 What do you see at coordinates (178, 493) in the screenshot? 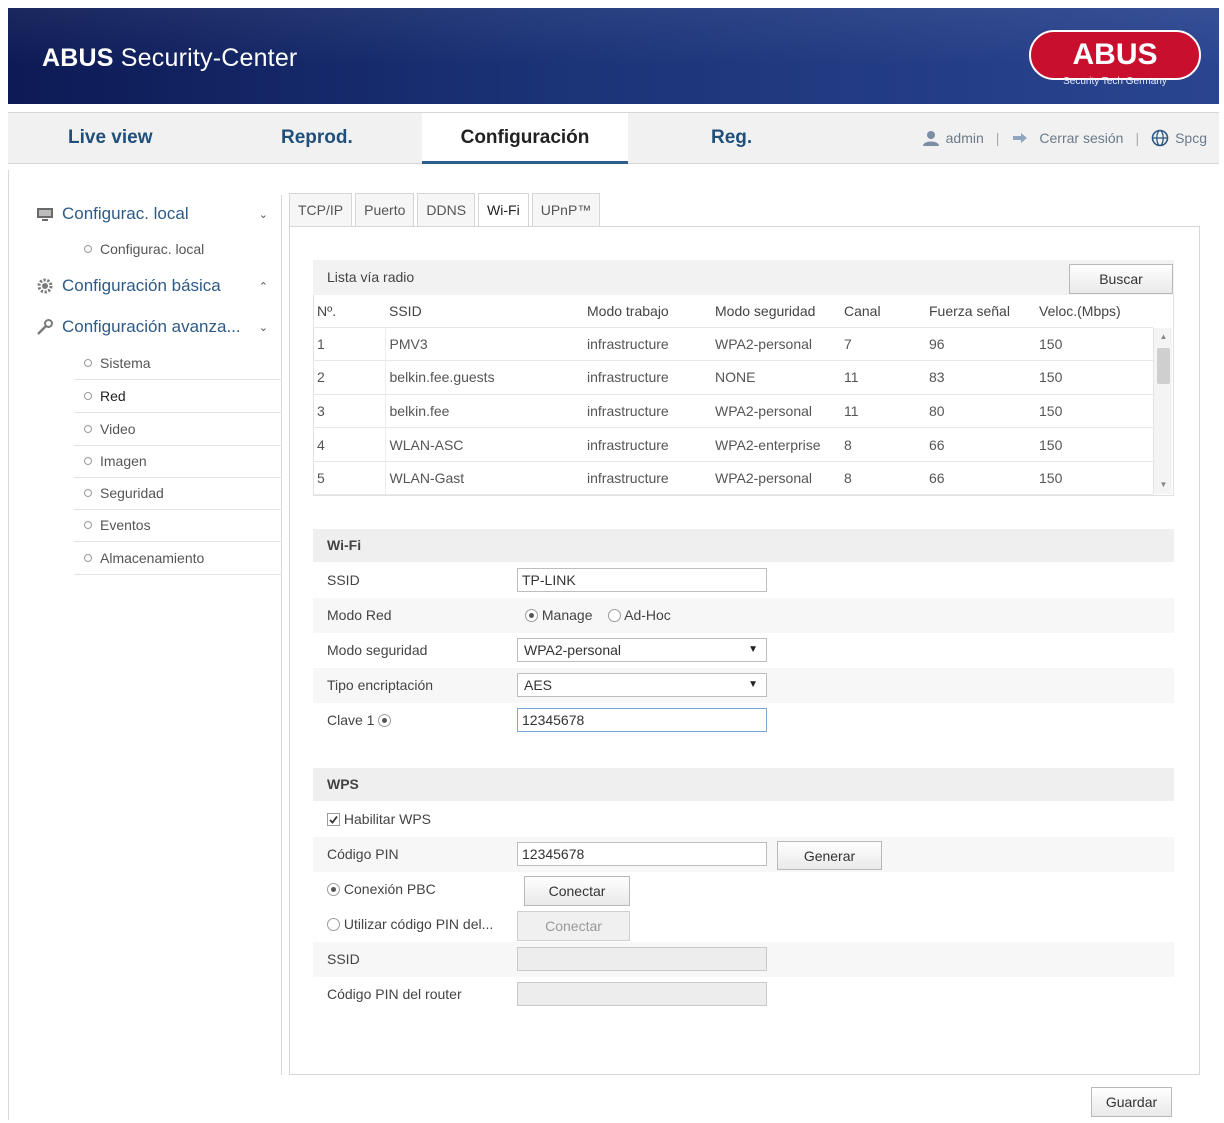
I see `sidebar-item-security: Seguridad` at bounding box center [178, 493].